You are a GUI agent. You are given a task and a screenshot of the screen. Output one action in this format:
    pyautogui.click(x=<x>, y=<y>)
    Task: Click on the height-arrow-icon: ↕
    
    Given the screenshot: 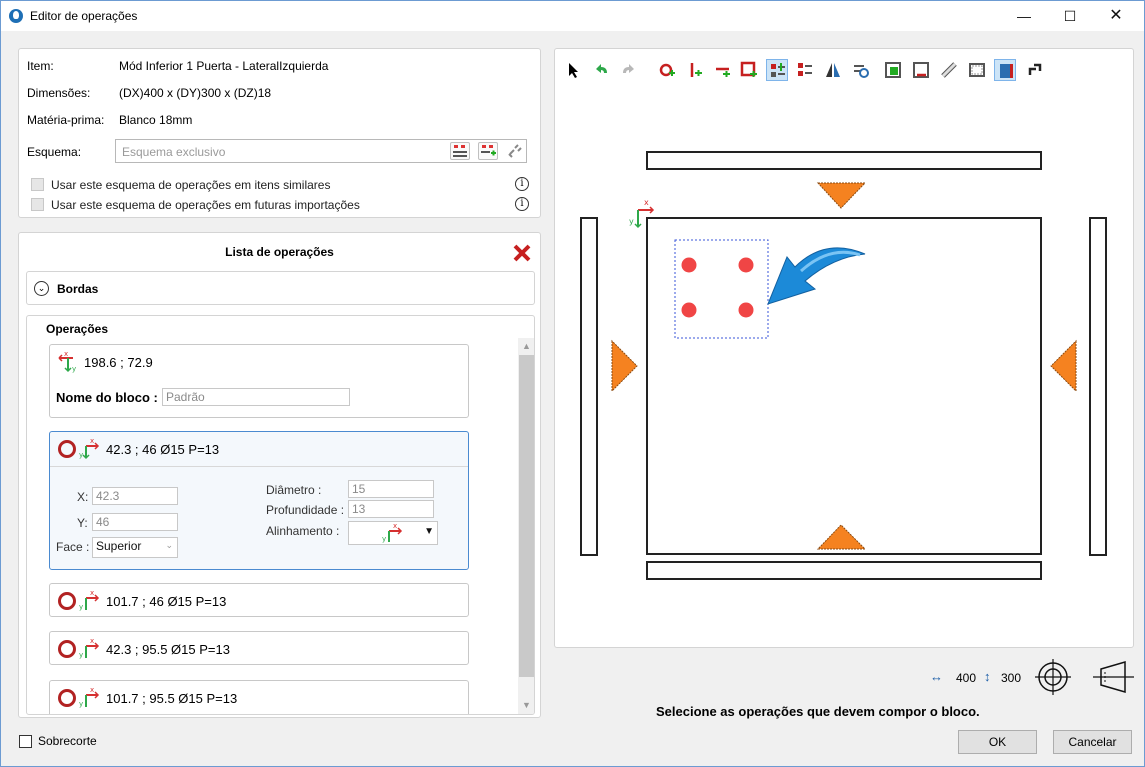 What is the action you would take?
    pyautogui.click(x=987, y=676)
    